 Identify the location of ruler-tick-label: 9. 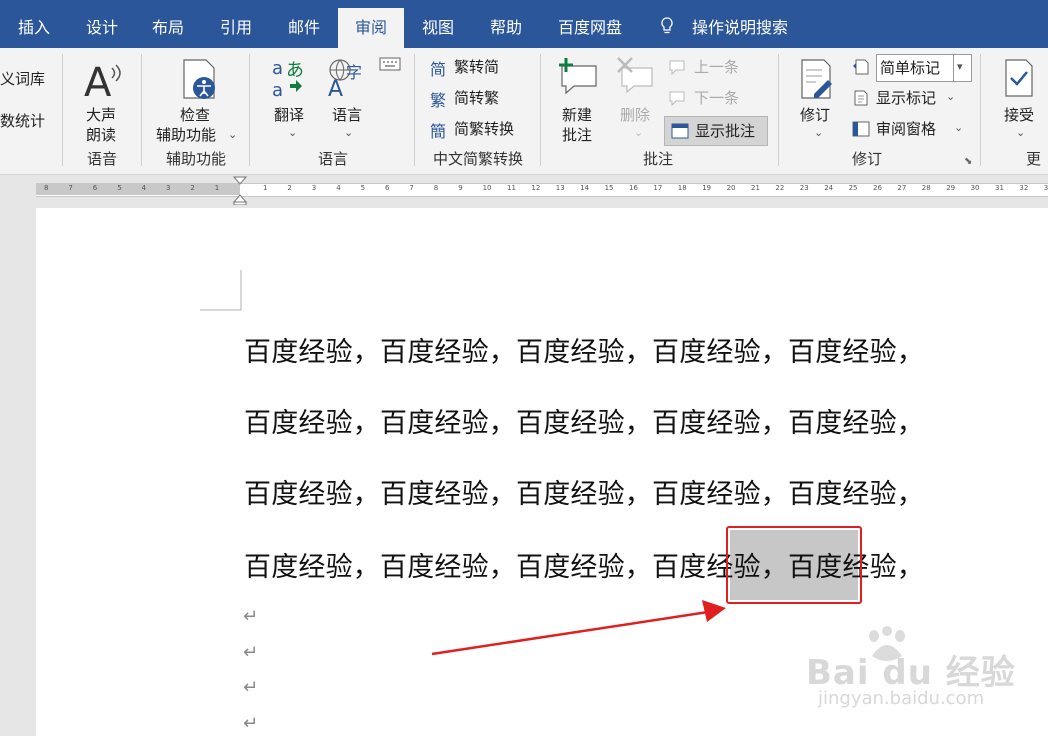
(460, 188).